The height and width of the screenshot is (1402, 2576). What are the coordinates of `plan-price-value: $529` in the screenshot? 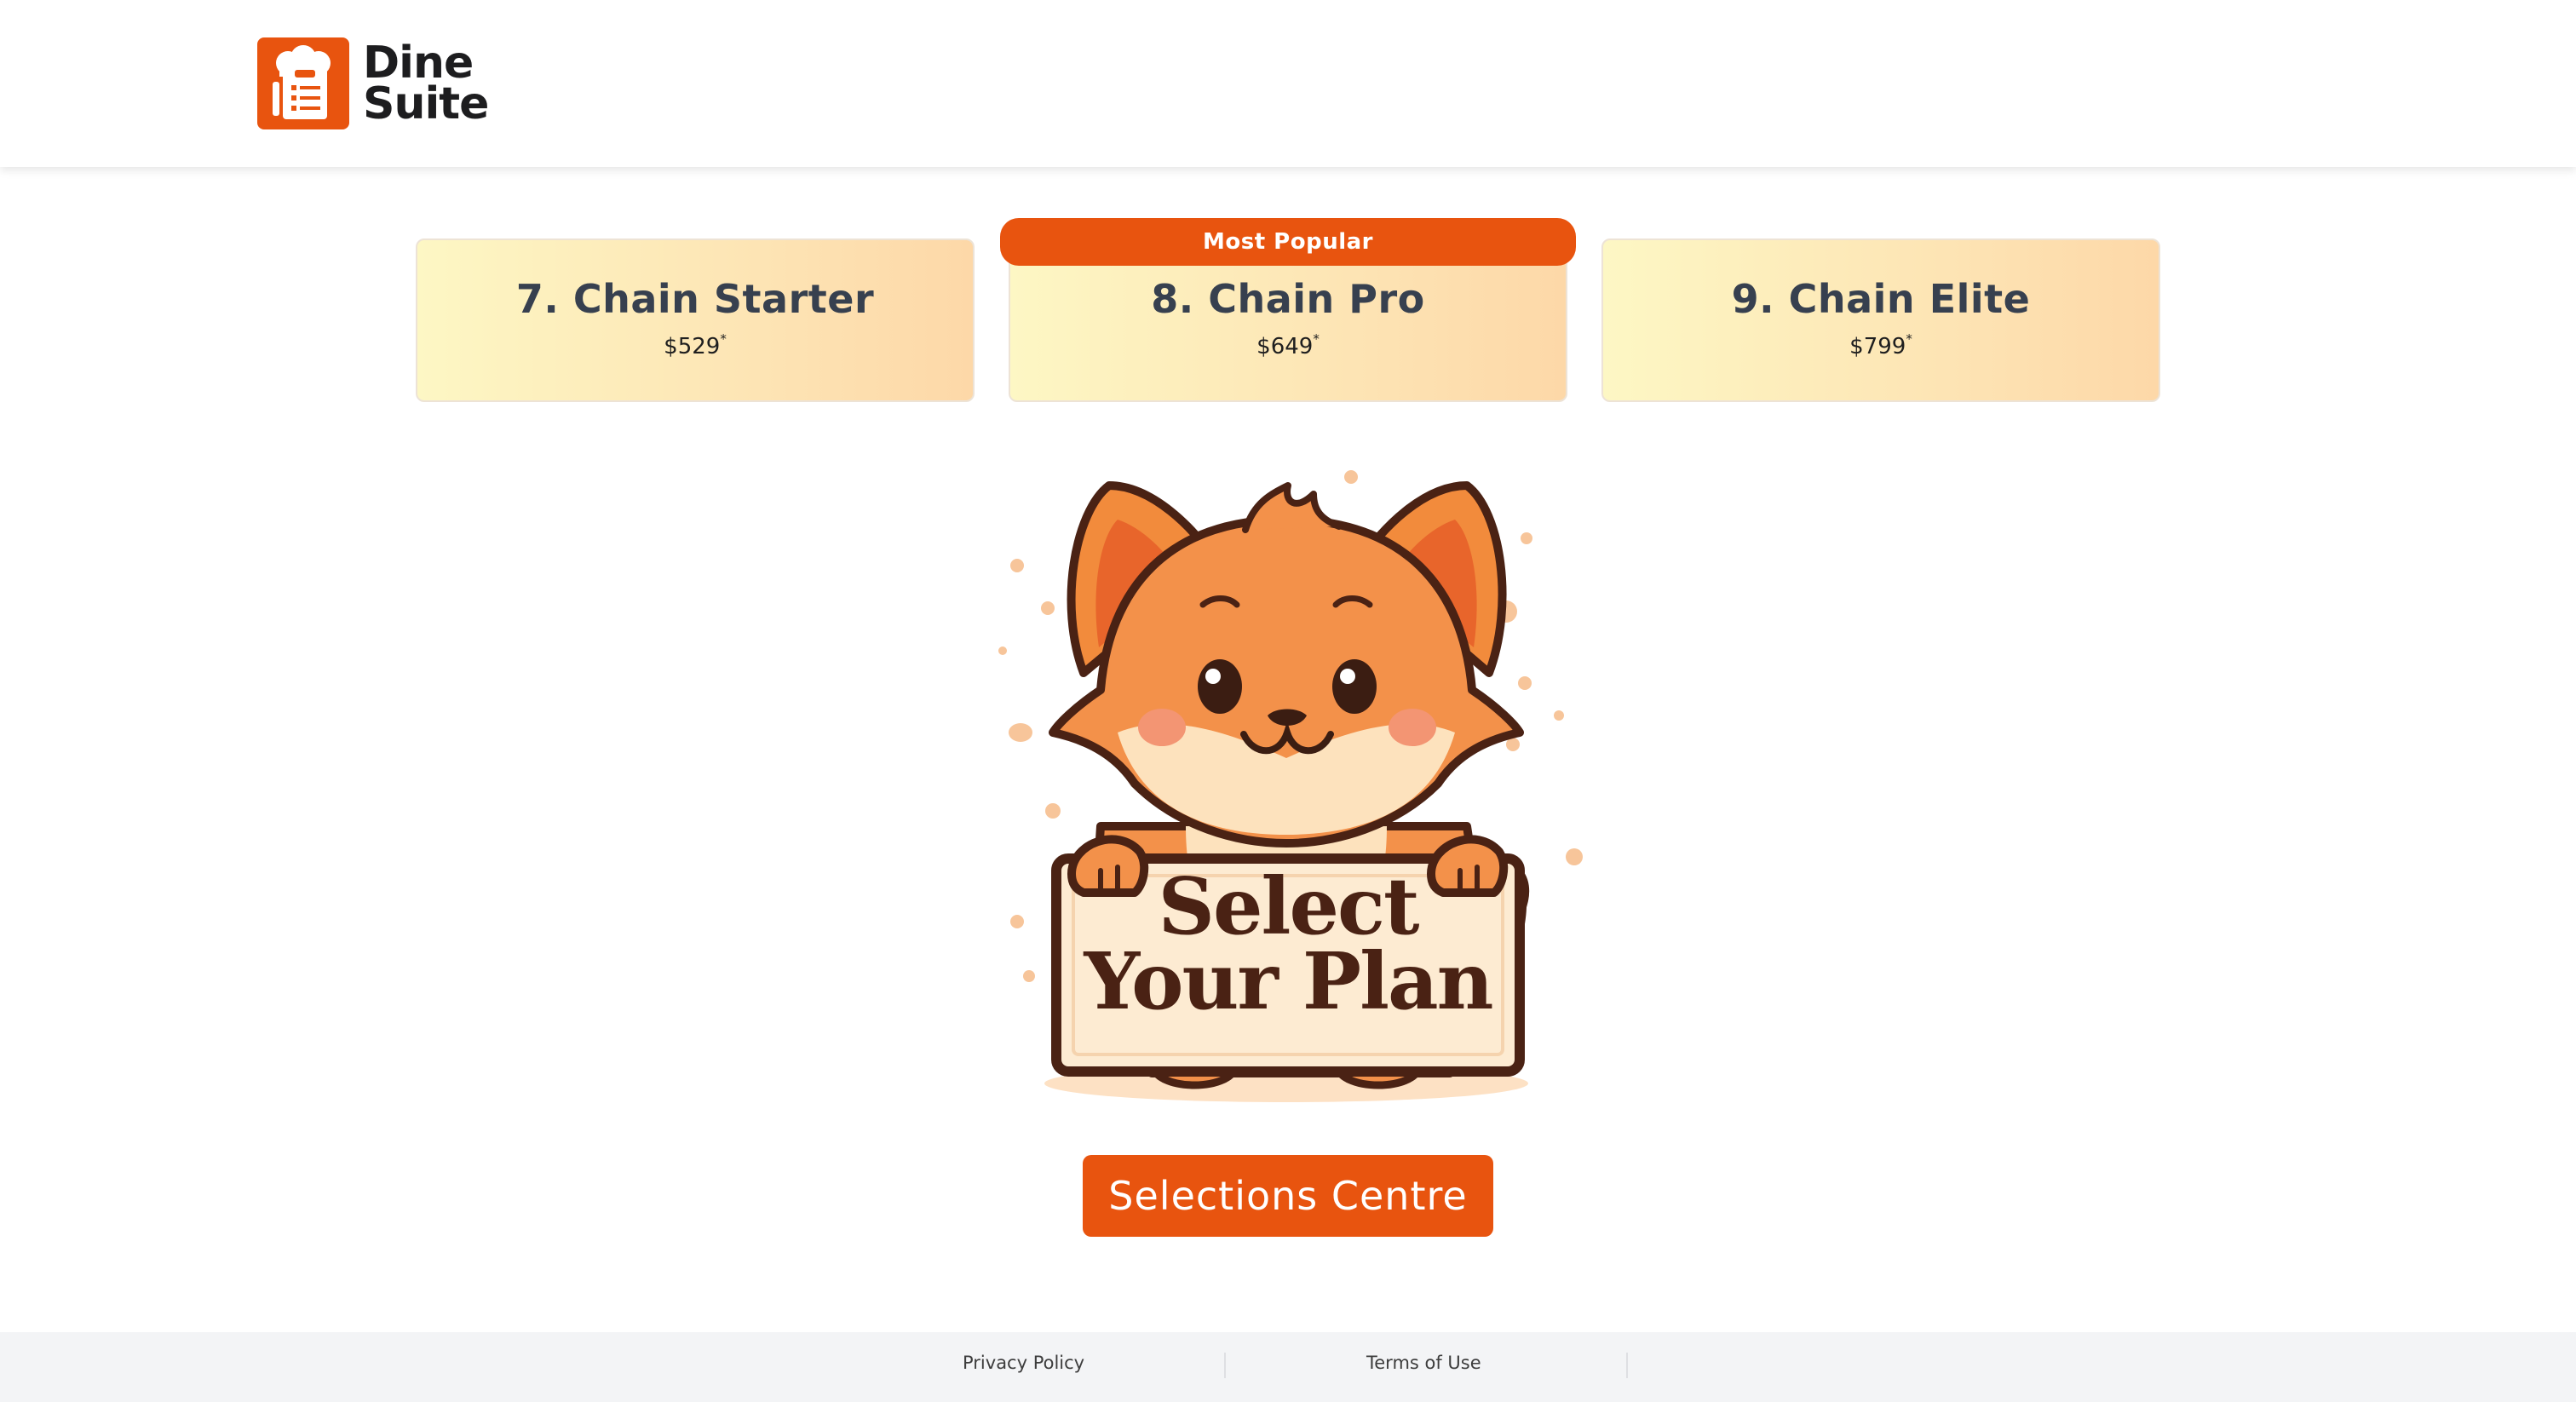 It's located at (693, 346).